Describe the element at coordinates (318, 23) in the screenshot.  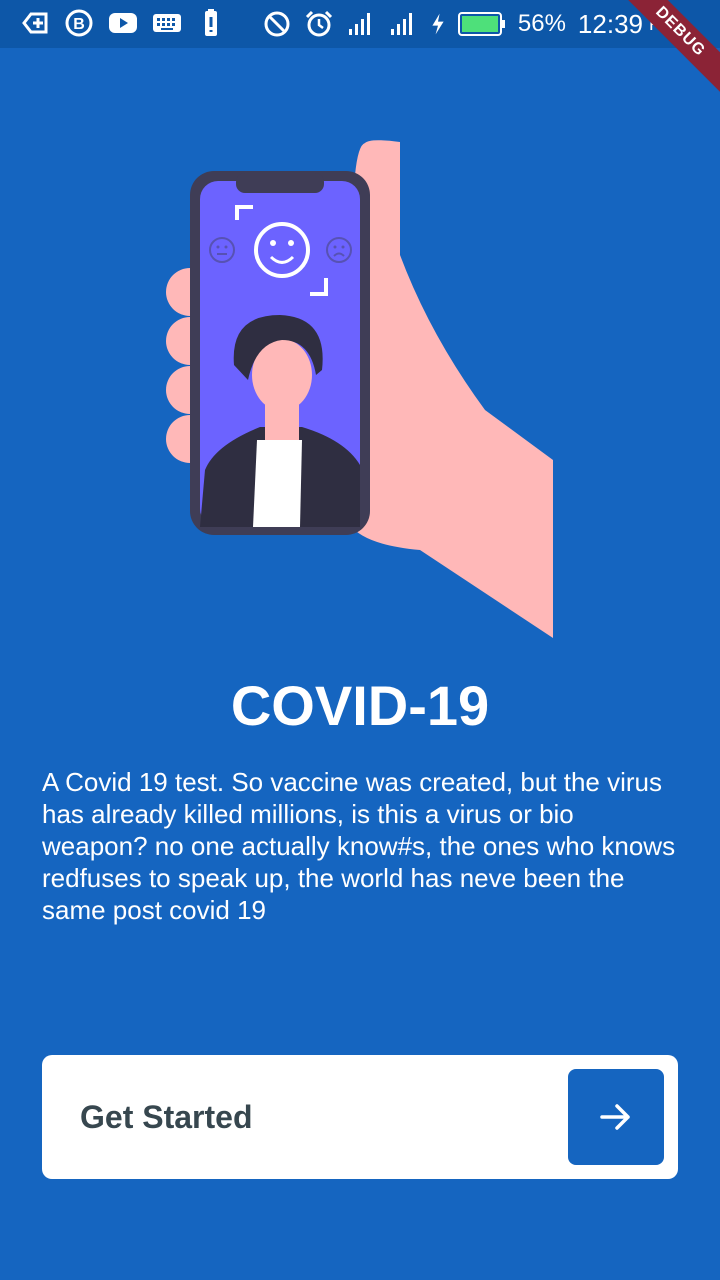
I see `alarm-icon` at that location.